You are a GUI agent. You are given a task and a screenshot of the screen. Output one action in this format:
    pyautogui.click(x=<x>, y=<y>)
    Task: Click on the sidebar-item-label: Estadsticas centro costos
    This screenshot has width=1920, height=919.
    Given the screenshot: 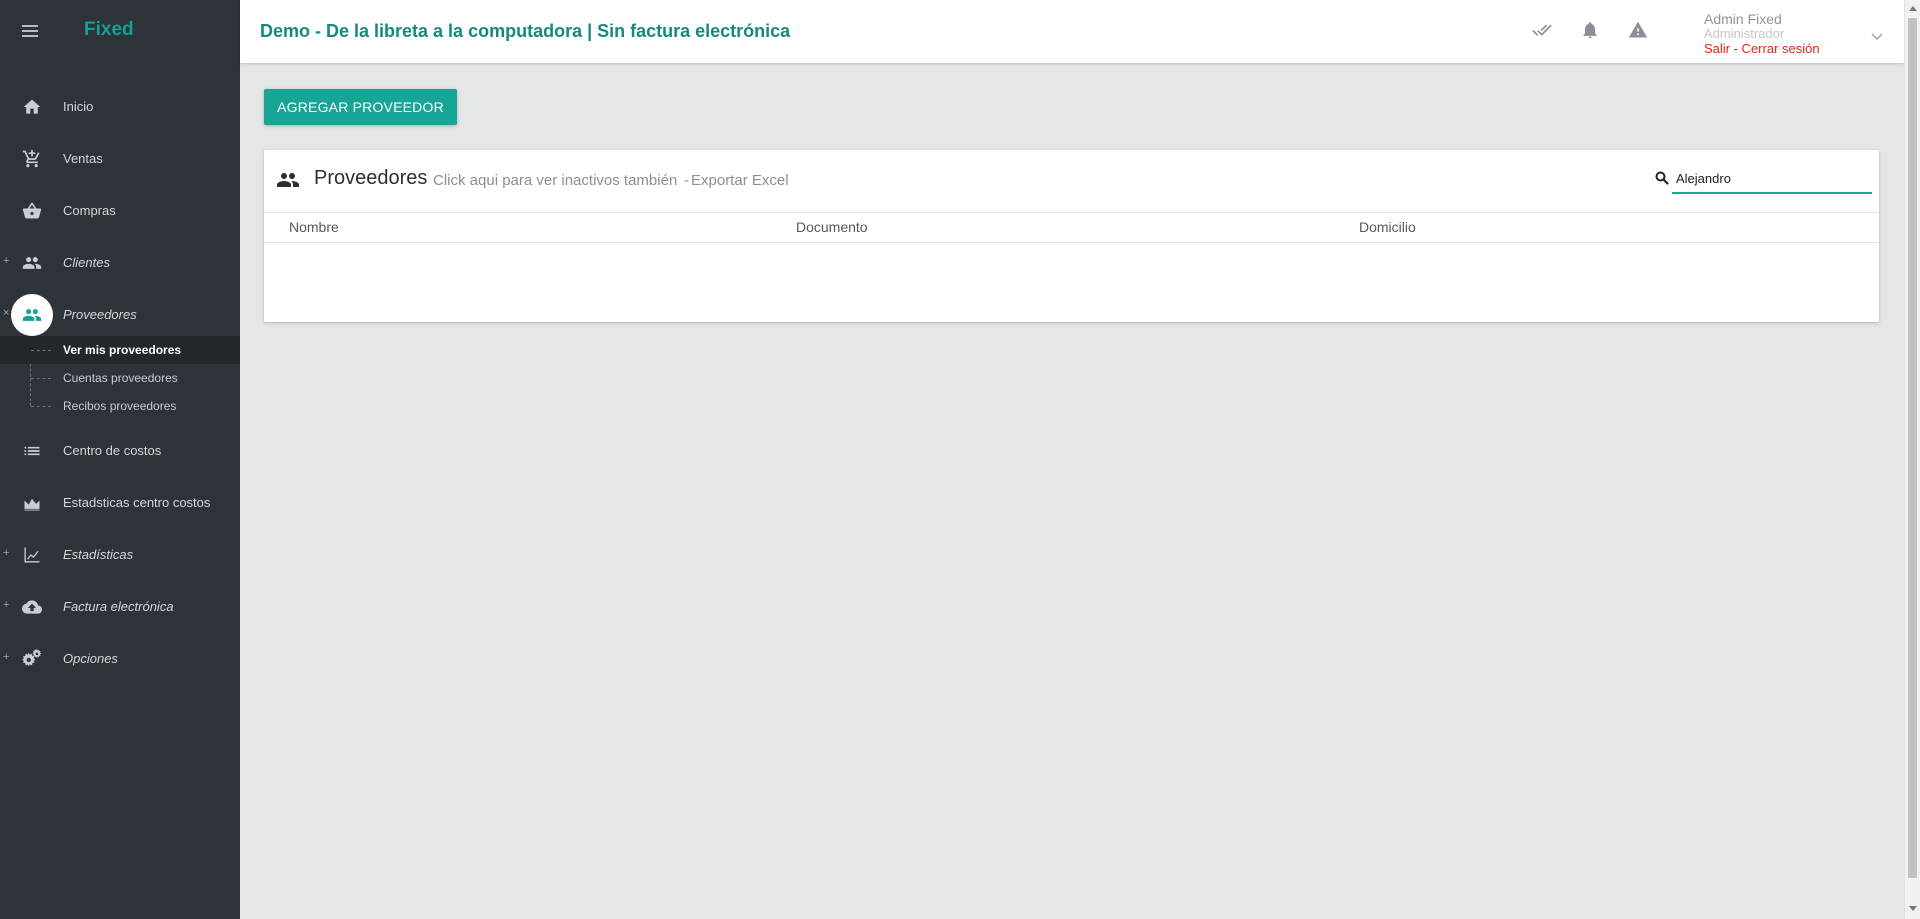 What is the action you would take?
    pyautogui.click(x=137, y=502)
    